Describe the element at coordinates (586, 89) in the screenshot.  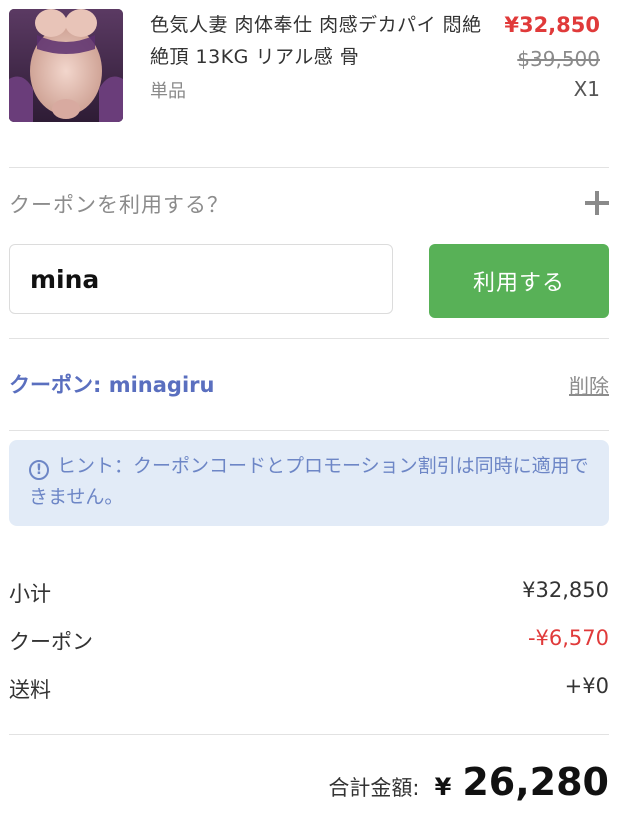
I see `item-quantity: X1` at that location.